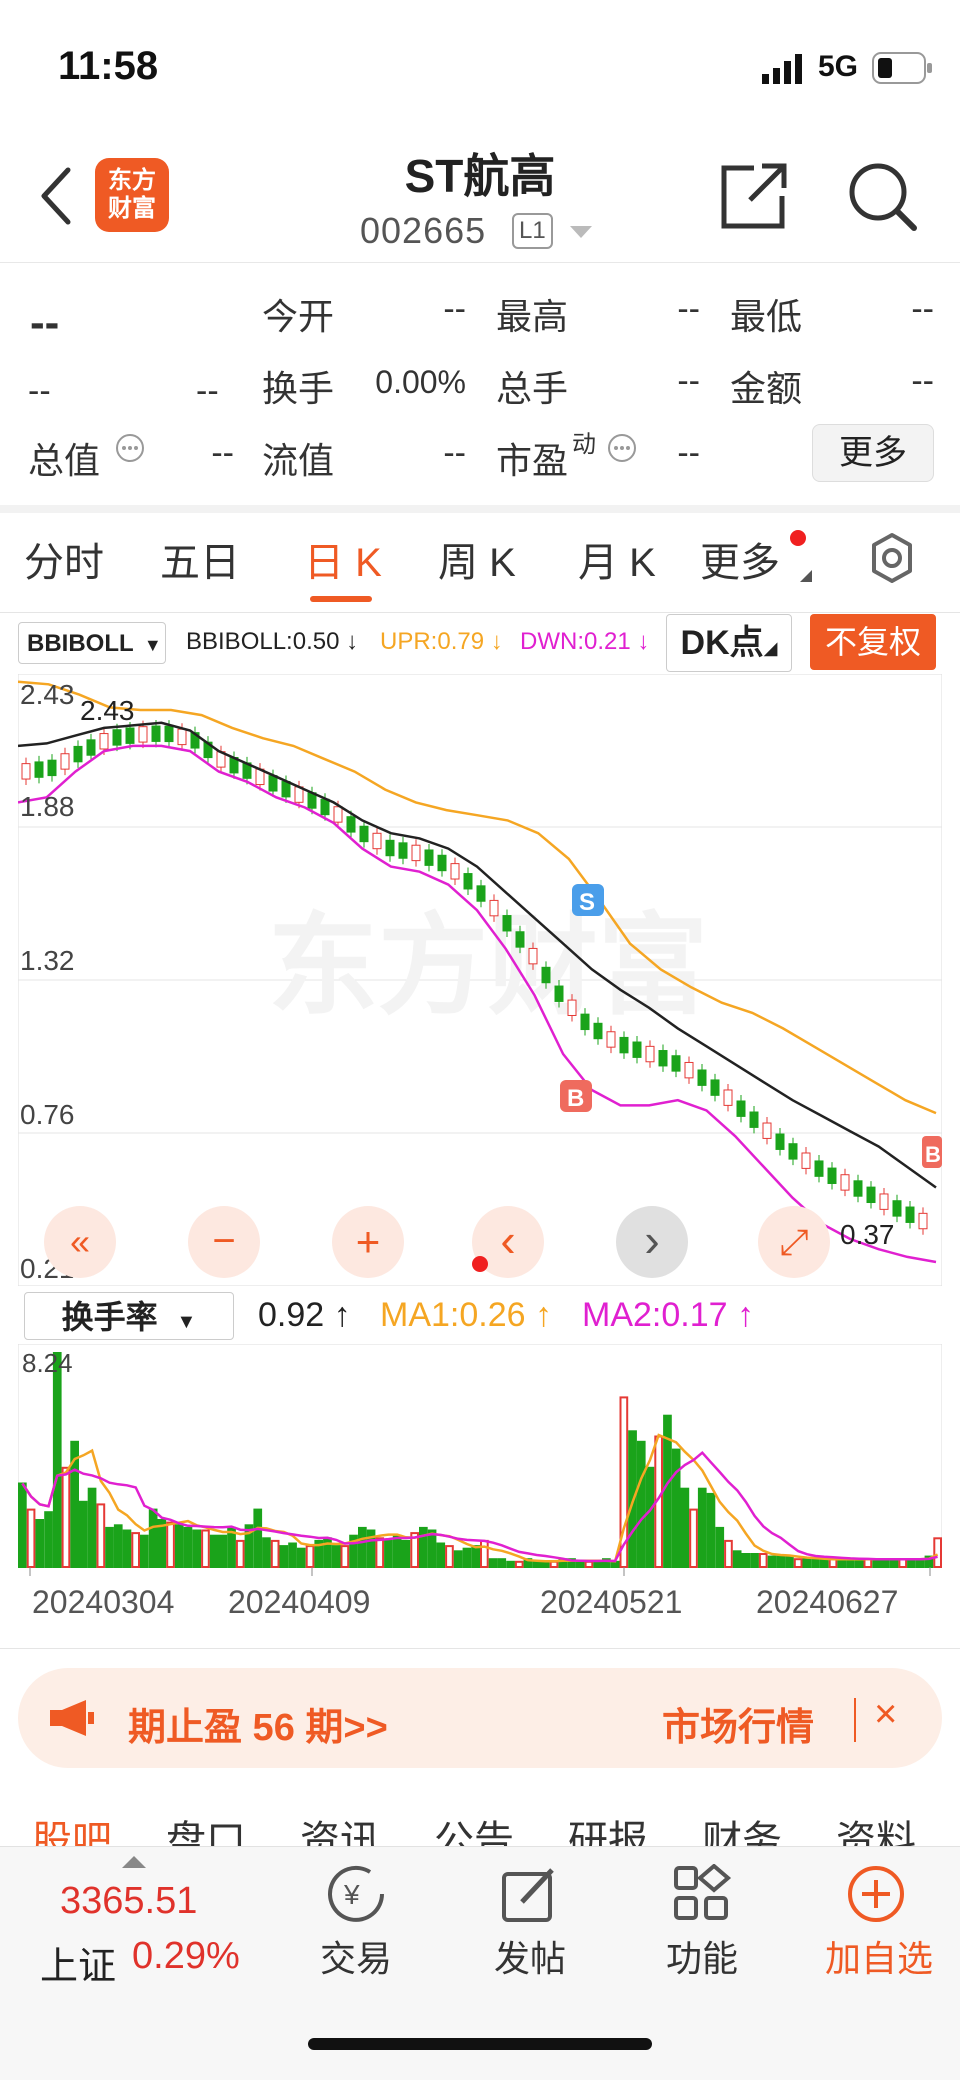  Describe the element at coordinates (200, 559) in the screenshot. I see `tab-five-day: 五日` at that location.